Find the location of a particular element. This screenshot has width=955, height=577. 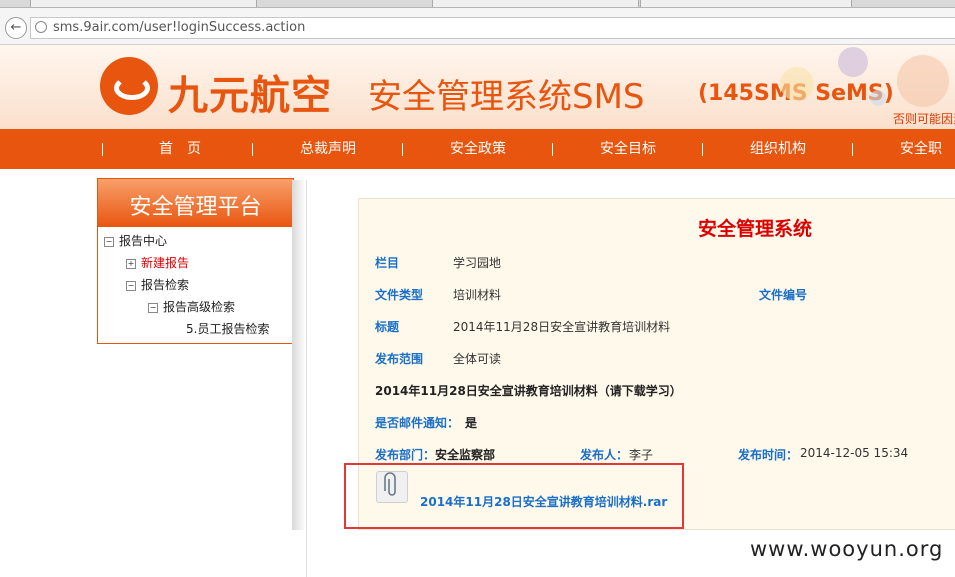

scope-value: 全体可读 is located at coordinates (477, 359).